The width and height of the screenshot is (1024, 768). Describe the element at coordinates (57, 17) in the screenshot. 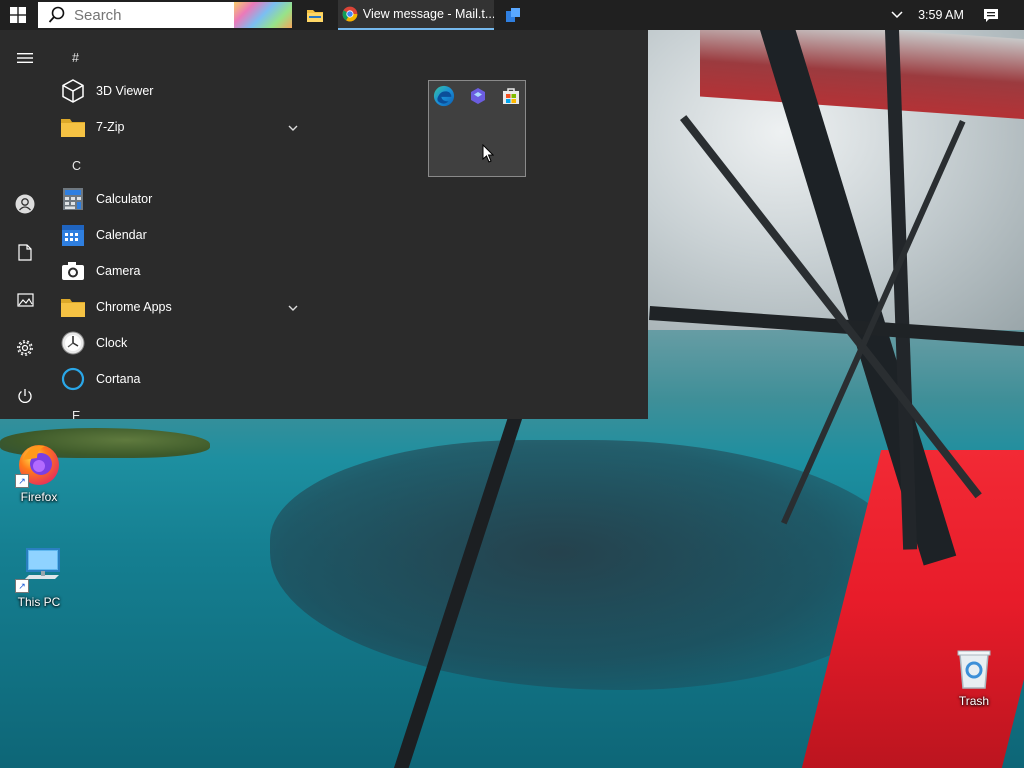

I see `search-icon` at that location.